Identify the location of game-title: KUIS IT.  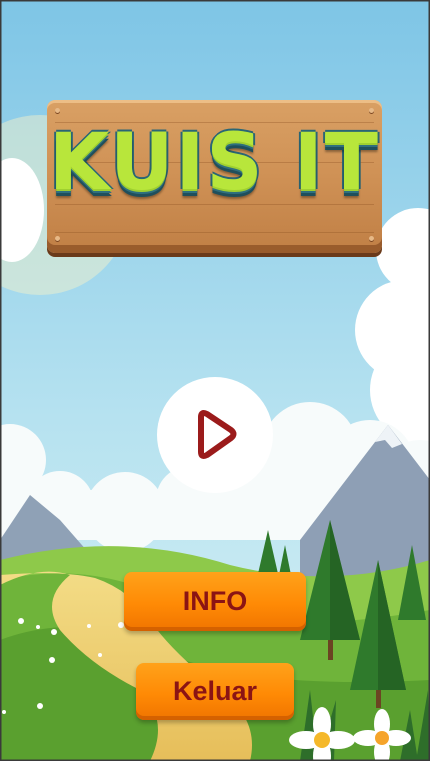
(214, 163).